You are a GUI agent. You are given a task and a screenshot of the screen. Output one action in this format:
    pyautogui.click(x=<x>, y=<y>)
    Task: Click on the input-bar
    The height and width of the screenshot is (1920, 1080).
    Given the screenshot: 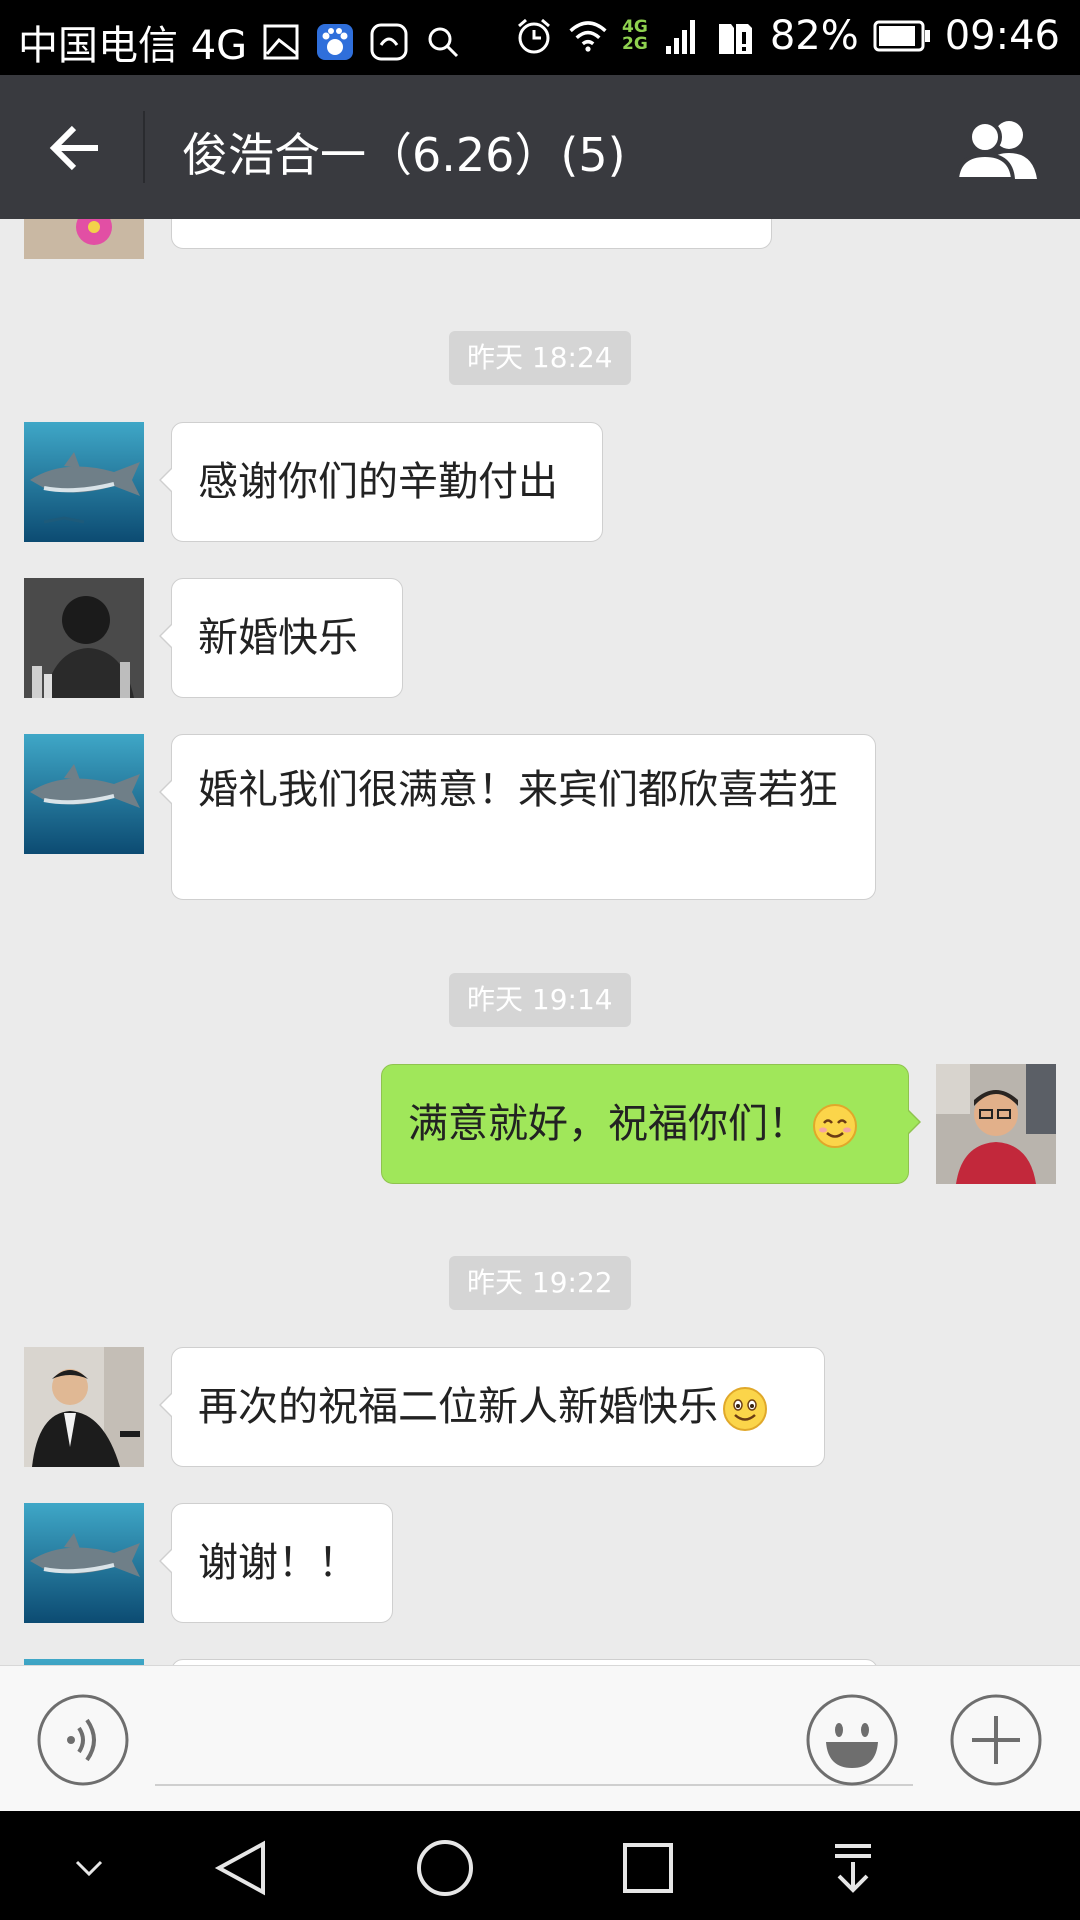 What is the action you would take?
    pyautogui.click(x=540, y=1738)
    